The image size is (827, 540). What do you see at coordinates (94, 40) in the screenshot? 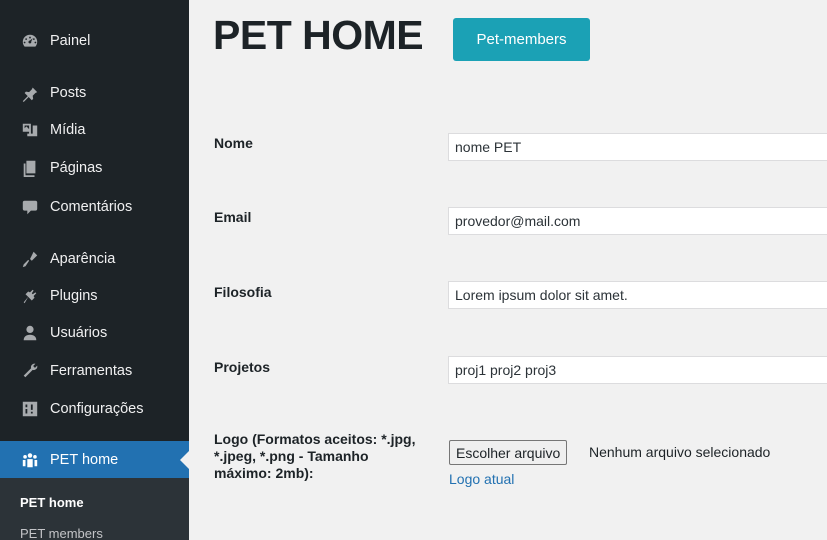
I see `menu-item-painel: Painel` at bounding box center [94, 40].